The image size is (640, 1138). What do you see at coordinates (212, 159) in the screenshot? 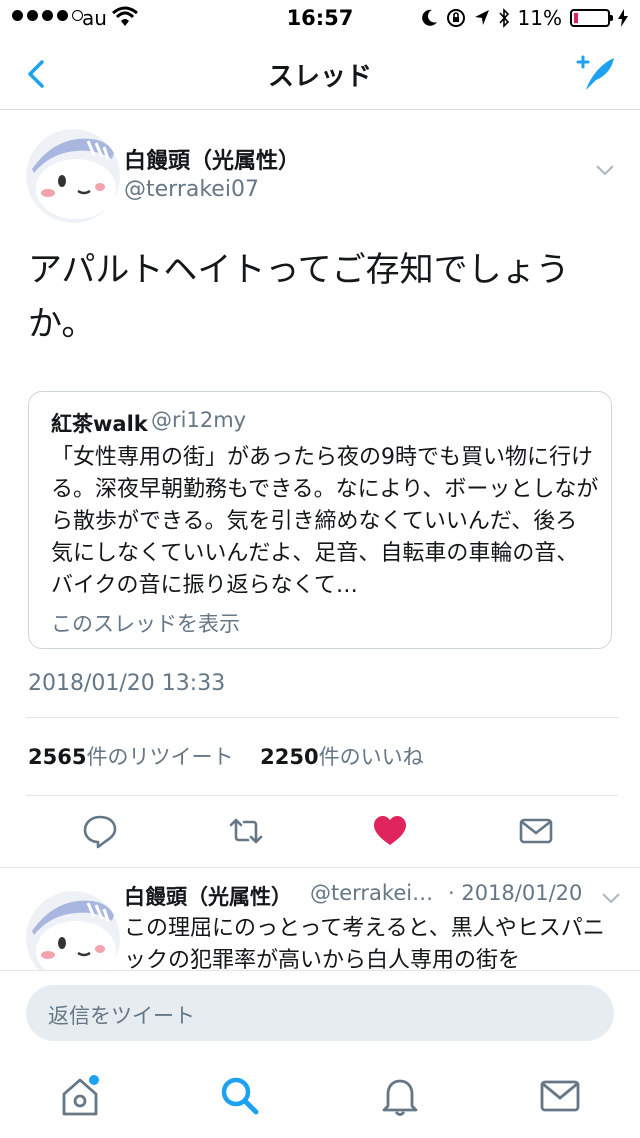
I see `author-name: 白饅頭（光属性）` at bounding box center [212, 159].